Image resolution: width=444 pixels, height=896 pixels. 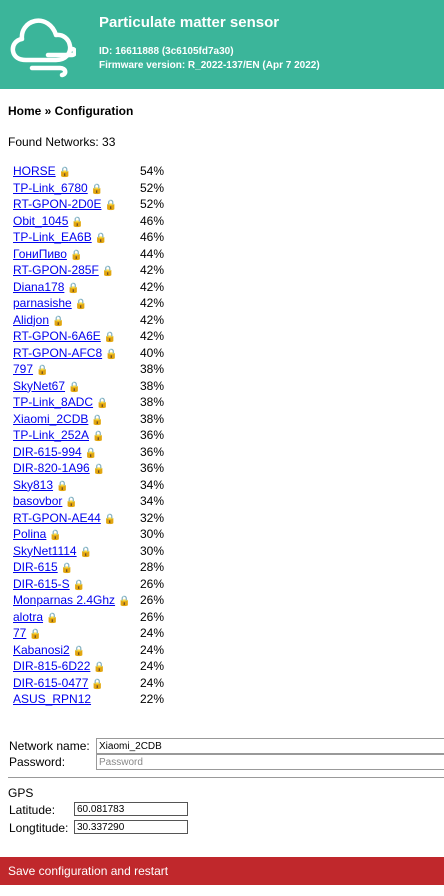 What do you see at coordinates (45, 551) in the screenshot?
I see `network-ssid-link: SkyNet1114` at bounding box center [45, 551].